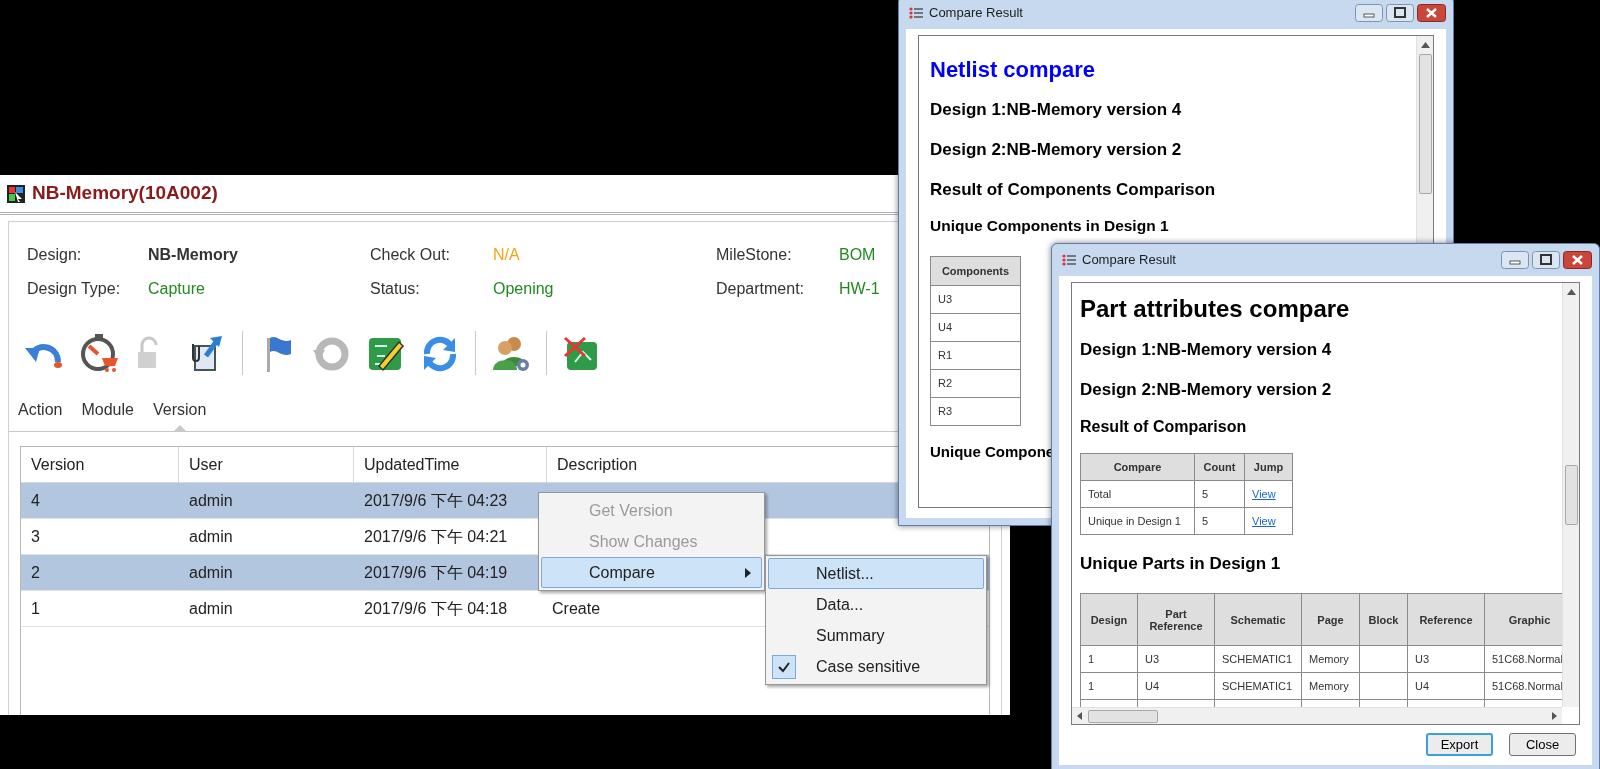 Image resolution: width=1600 pixels, height=769 pixels. What do you see at coordinates (1137, 494) in the screenshot?
I see `table-cell: Total` at bounding box center [1137, 494].